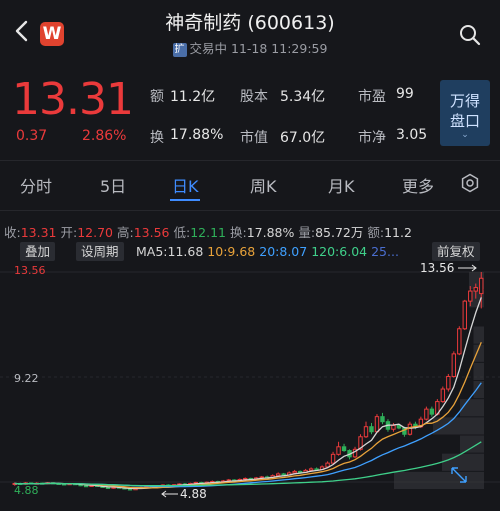  I want to click on low-value: 12.11, so click(208, 232).